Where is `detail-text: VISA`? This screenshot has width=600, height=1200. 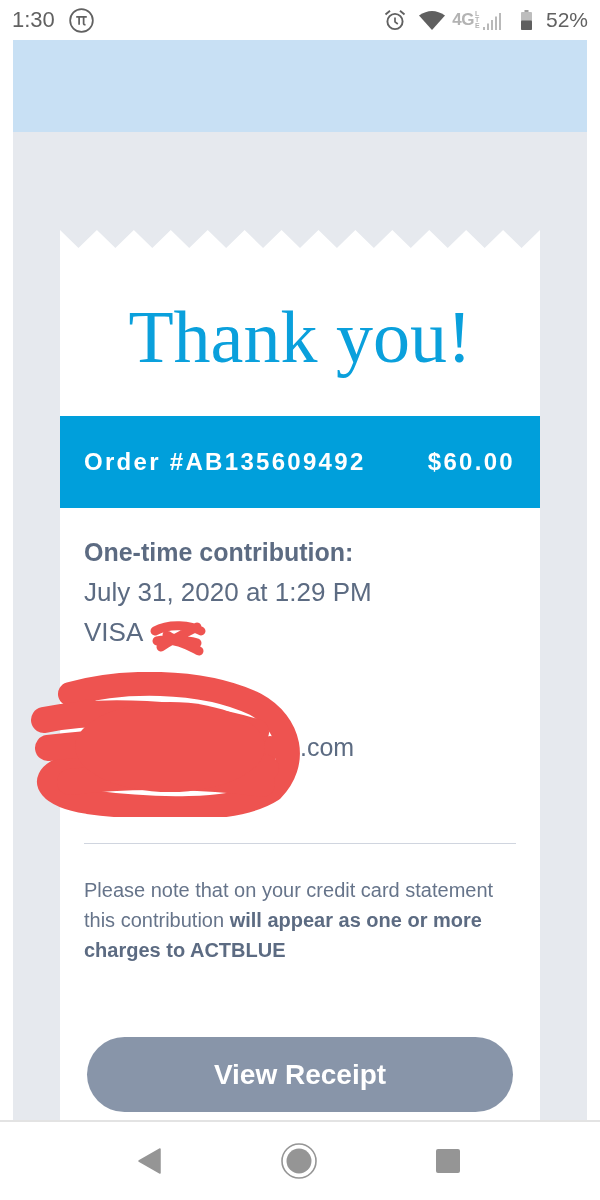
detail-text: VISA is located at coordinates (114, 632).